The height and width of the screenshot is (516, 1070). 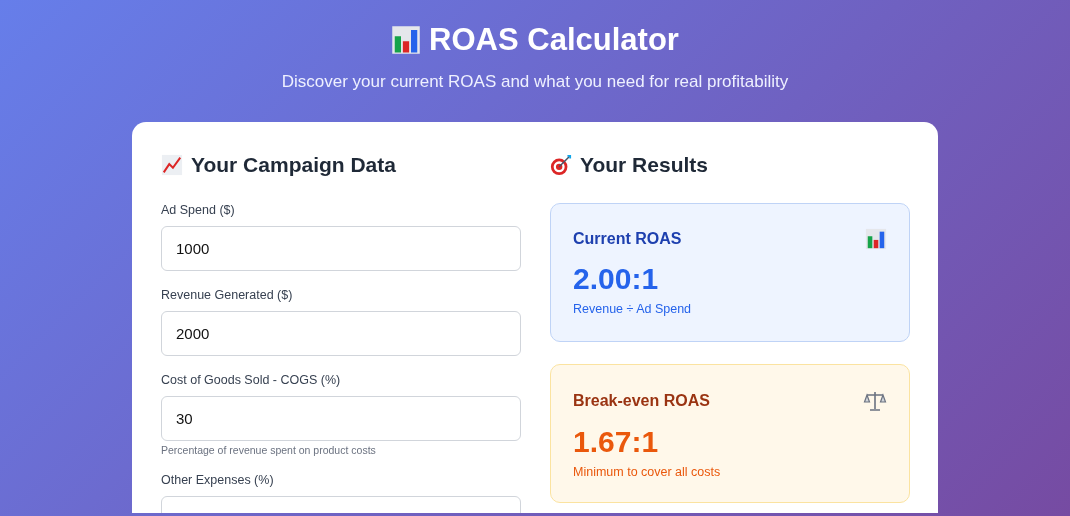 I want to click on section-title: Your Campaign Data, so click(x=293, y=165).